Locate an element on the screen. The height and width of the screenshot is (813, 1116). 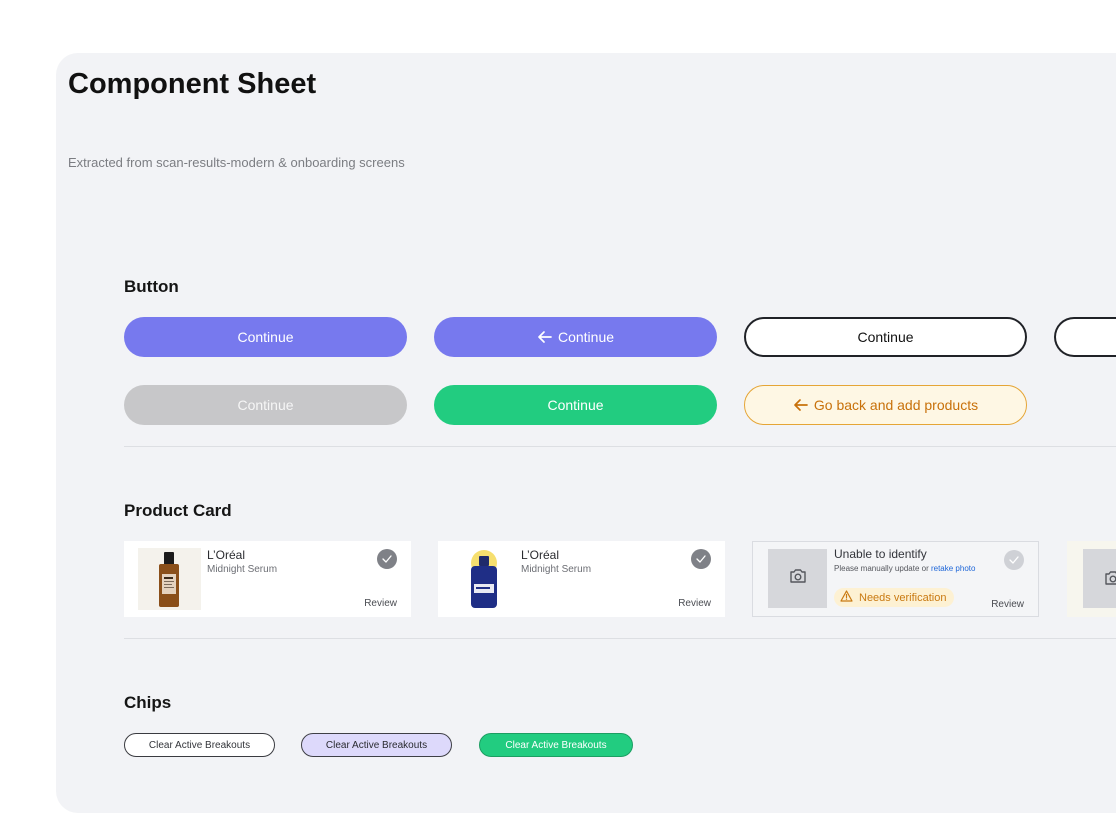
section-title-product-card: Product Card is located at coordinates (178, 510).